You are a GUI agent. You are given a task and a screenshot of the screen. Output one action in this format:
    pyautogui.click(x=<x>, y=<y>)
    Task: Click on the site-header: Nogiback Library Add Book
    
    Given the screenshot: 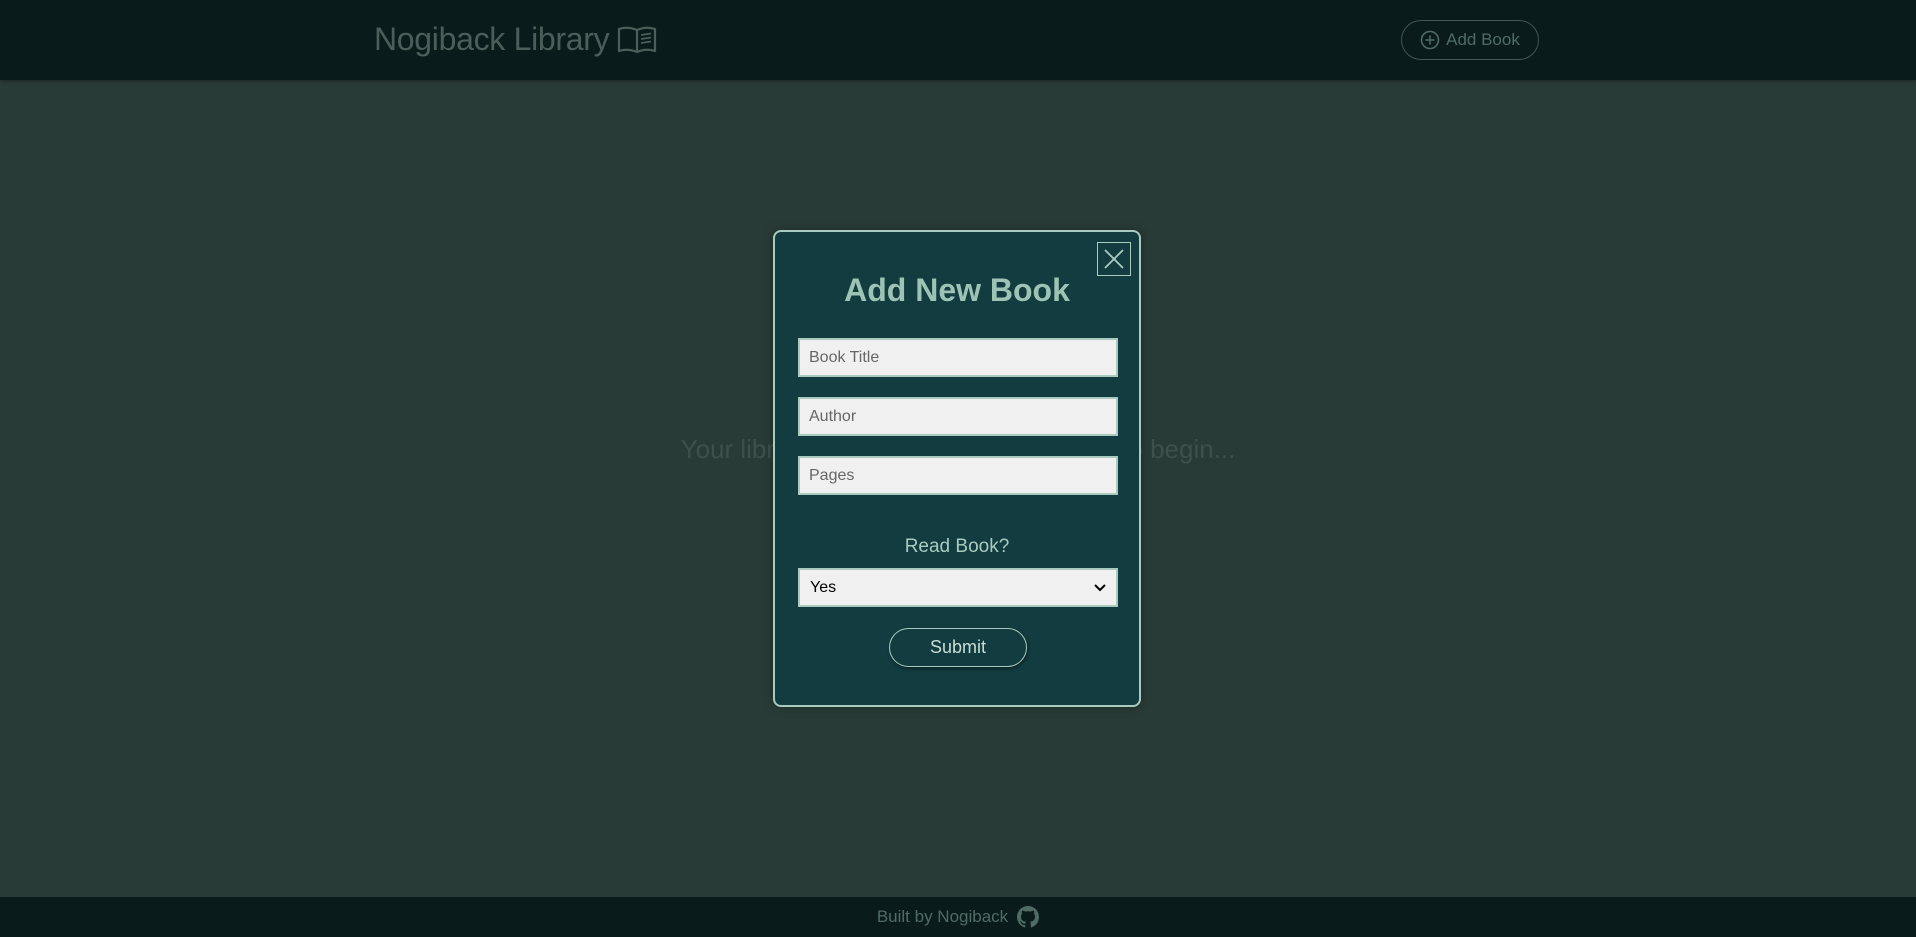 What is the action you would take?
    pyautogui.click(x=958, y=40)
    